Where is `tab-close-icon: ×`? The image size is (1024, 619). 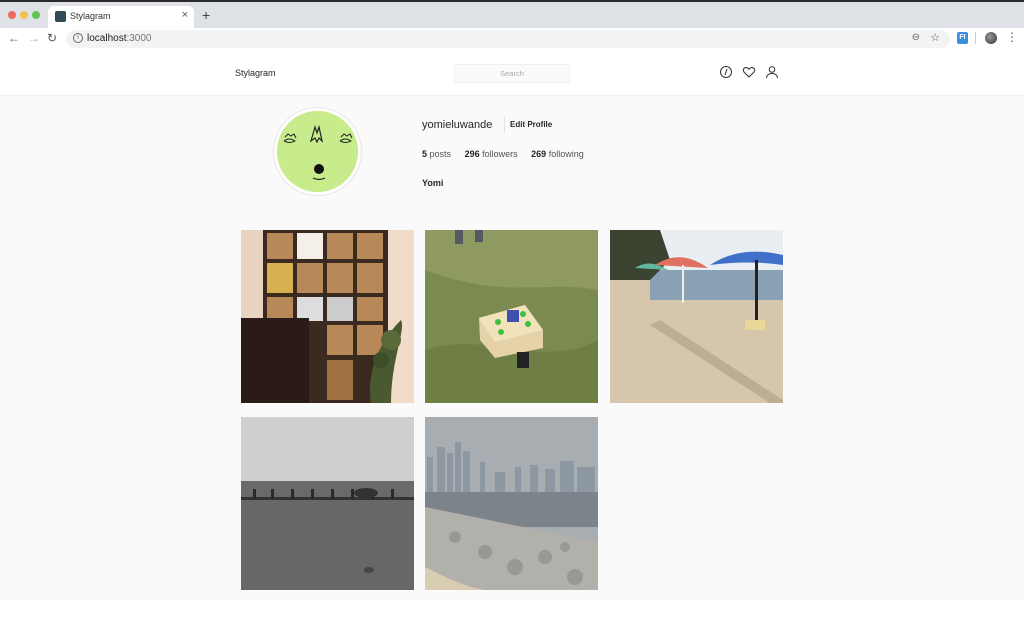 tab-close-icon: × is located at coordinates (185, 15).